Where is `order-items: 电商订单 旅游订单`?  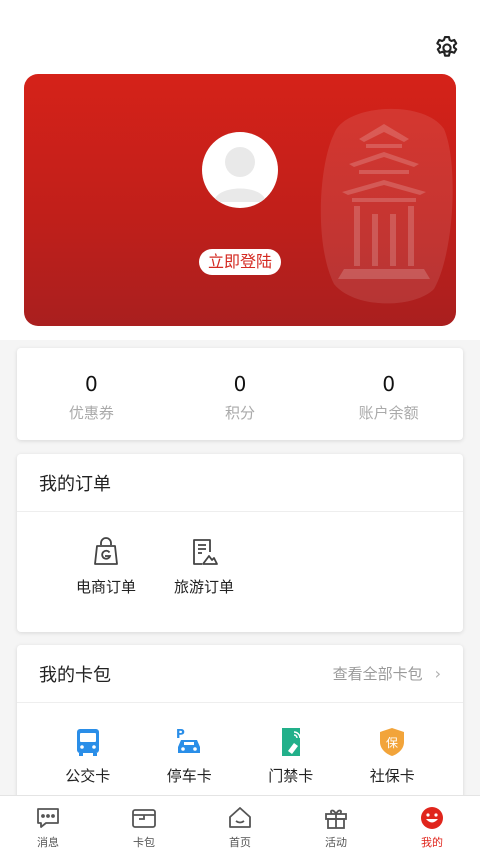 order-items: 电商订单 旅游订单 is located at coordinates (240, 554).